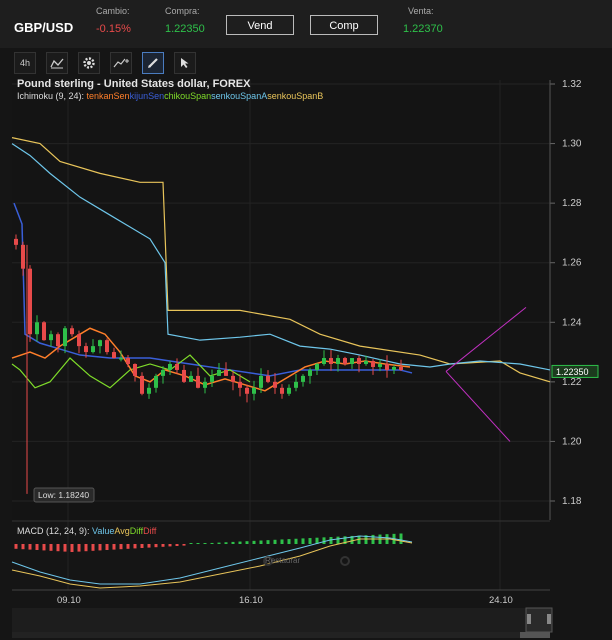 The height and width of the screenshot is (640, 612). What do you see at coordinates (282, 560) in the screenshot?
I see `restore-zoom-button: Restaurar` at bounding box center [282, 560].